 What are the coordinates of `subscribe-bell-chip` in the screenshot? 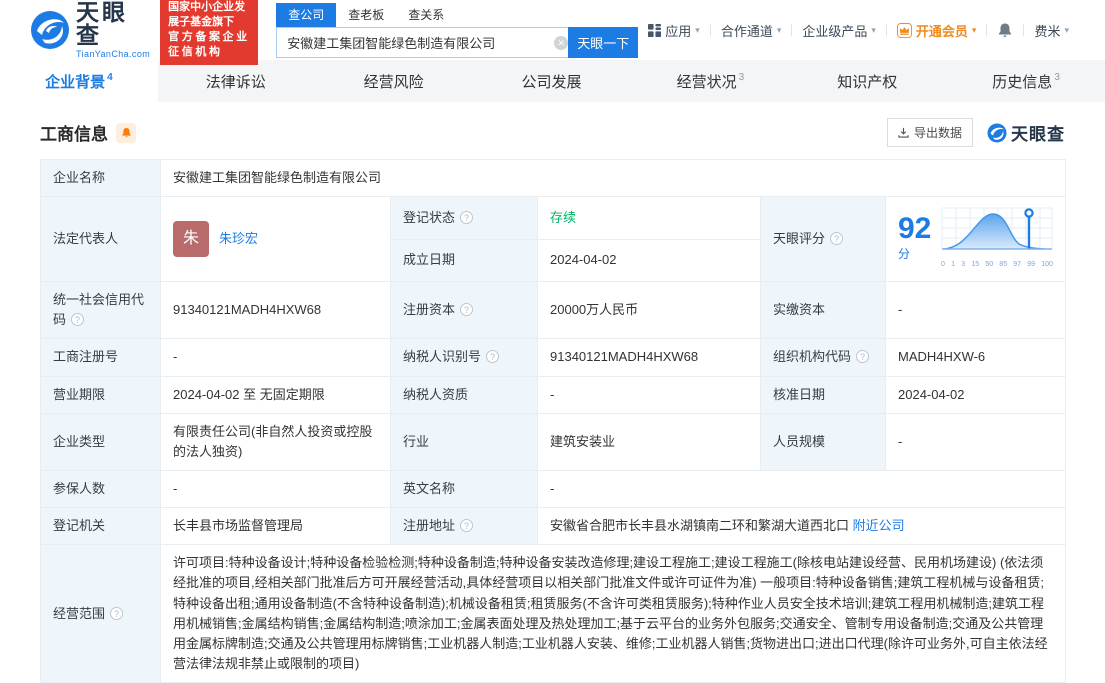 It's located at (126, 132).